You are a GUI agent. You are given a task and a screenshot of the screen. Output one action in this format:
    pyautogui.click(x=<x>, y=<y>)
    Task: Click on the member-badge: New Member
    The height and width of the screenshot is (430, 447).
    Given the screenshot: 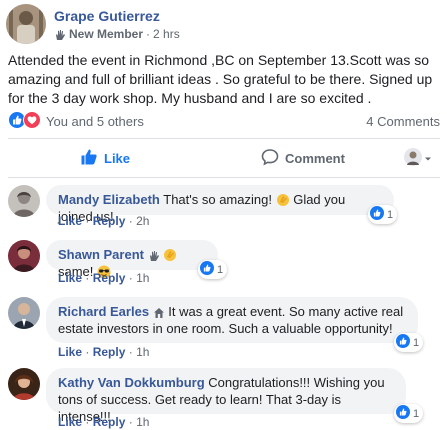 What is the action you would take?
    pyautogui.click(x=106, y=34)
    